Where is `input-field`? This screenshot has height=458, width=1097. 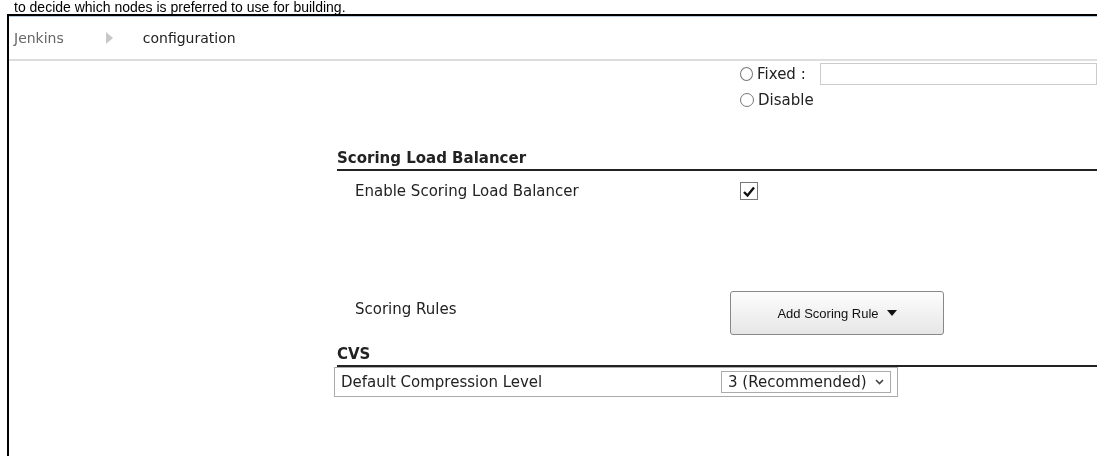
input-field is located at coordinates (958, 74).